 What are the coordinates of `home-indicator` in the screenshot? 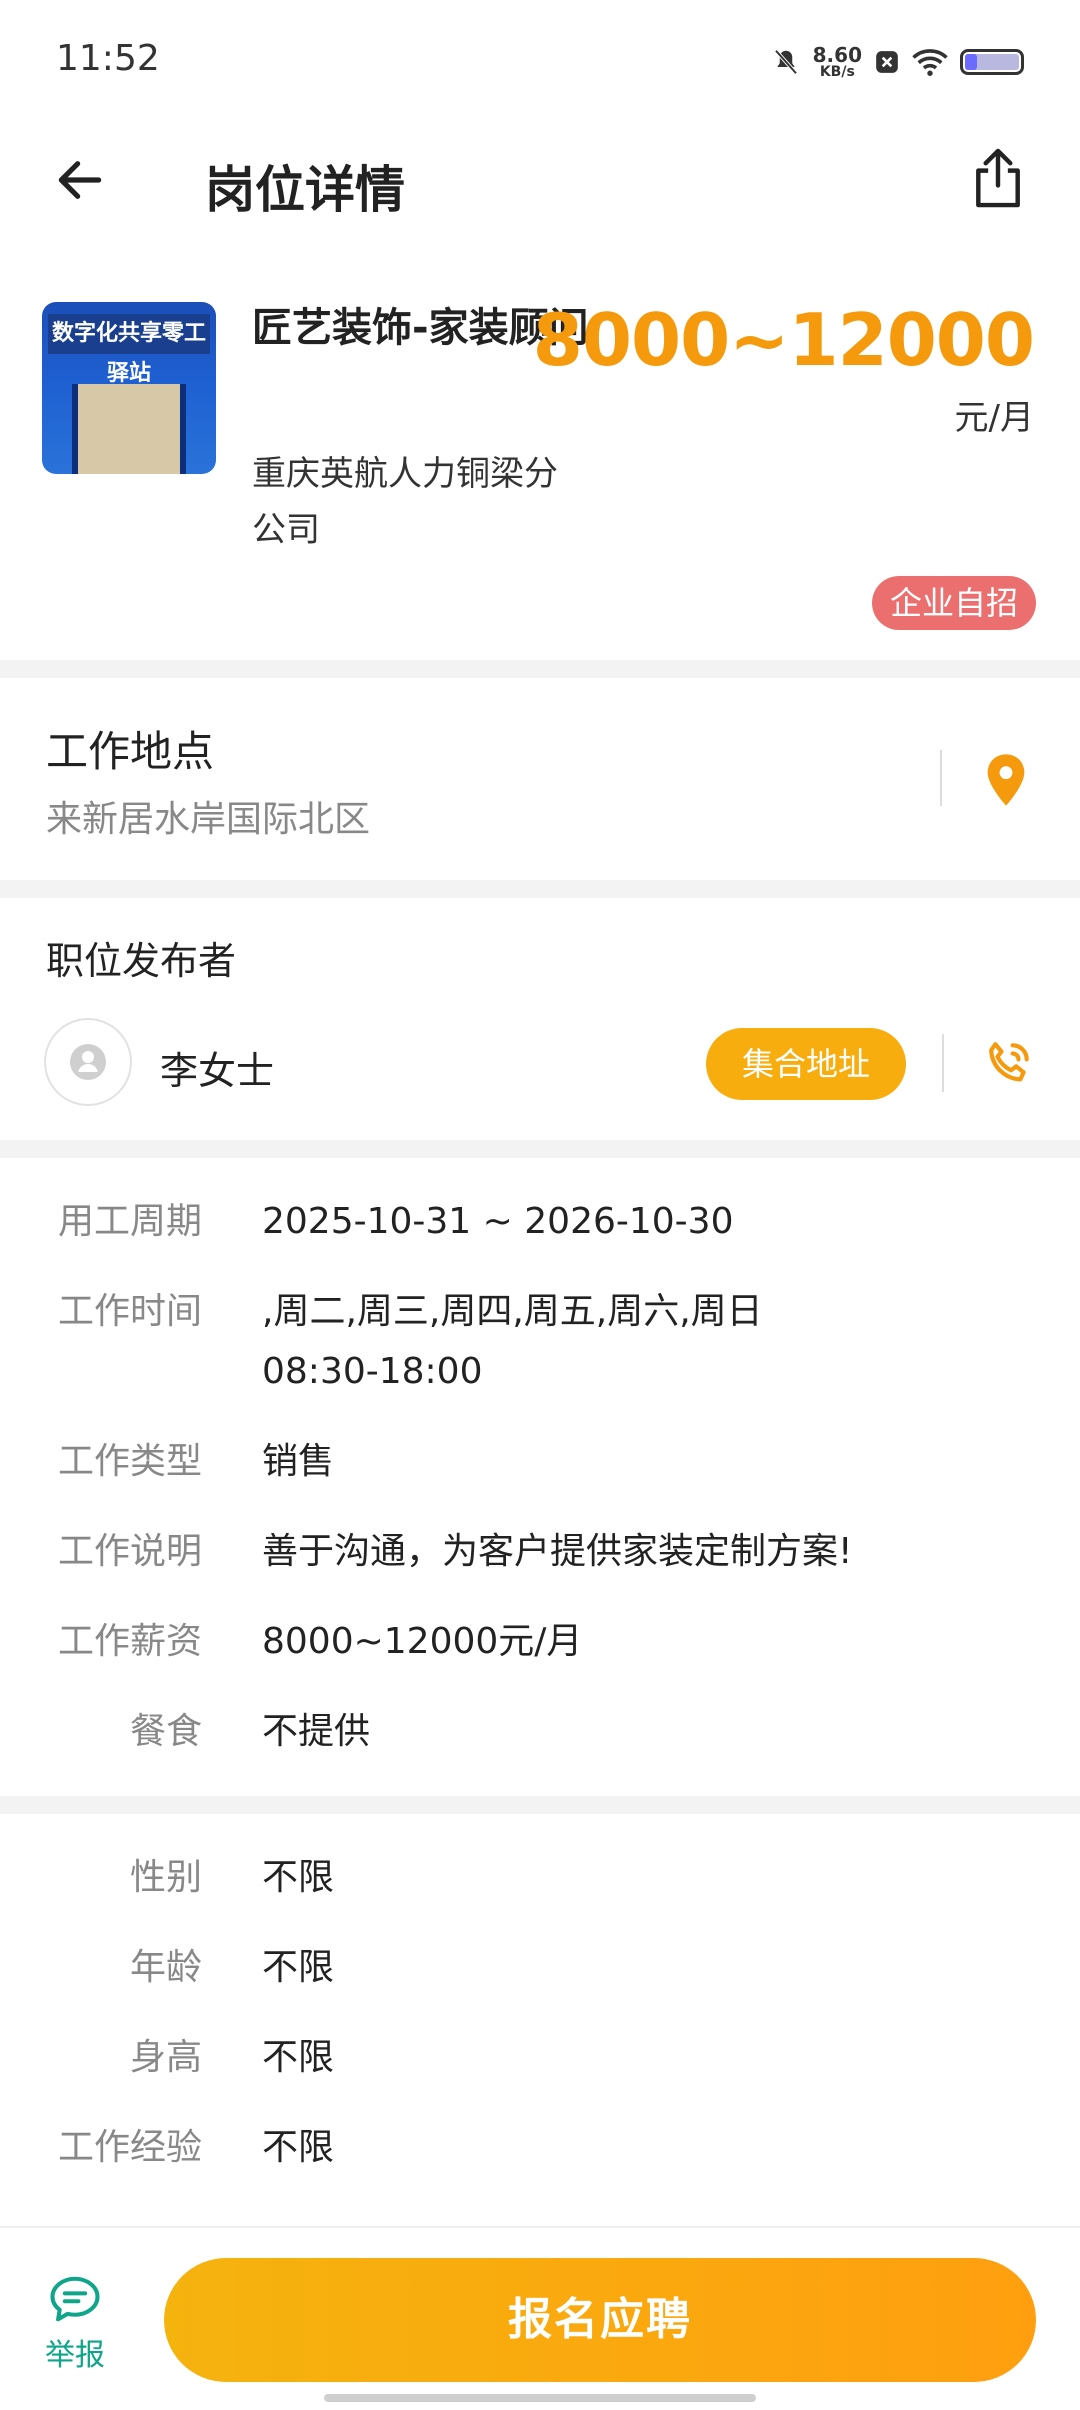 It's located at (540, 2398).